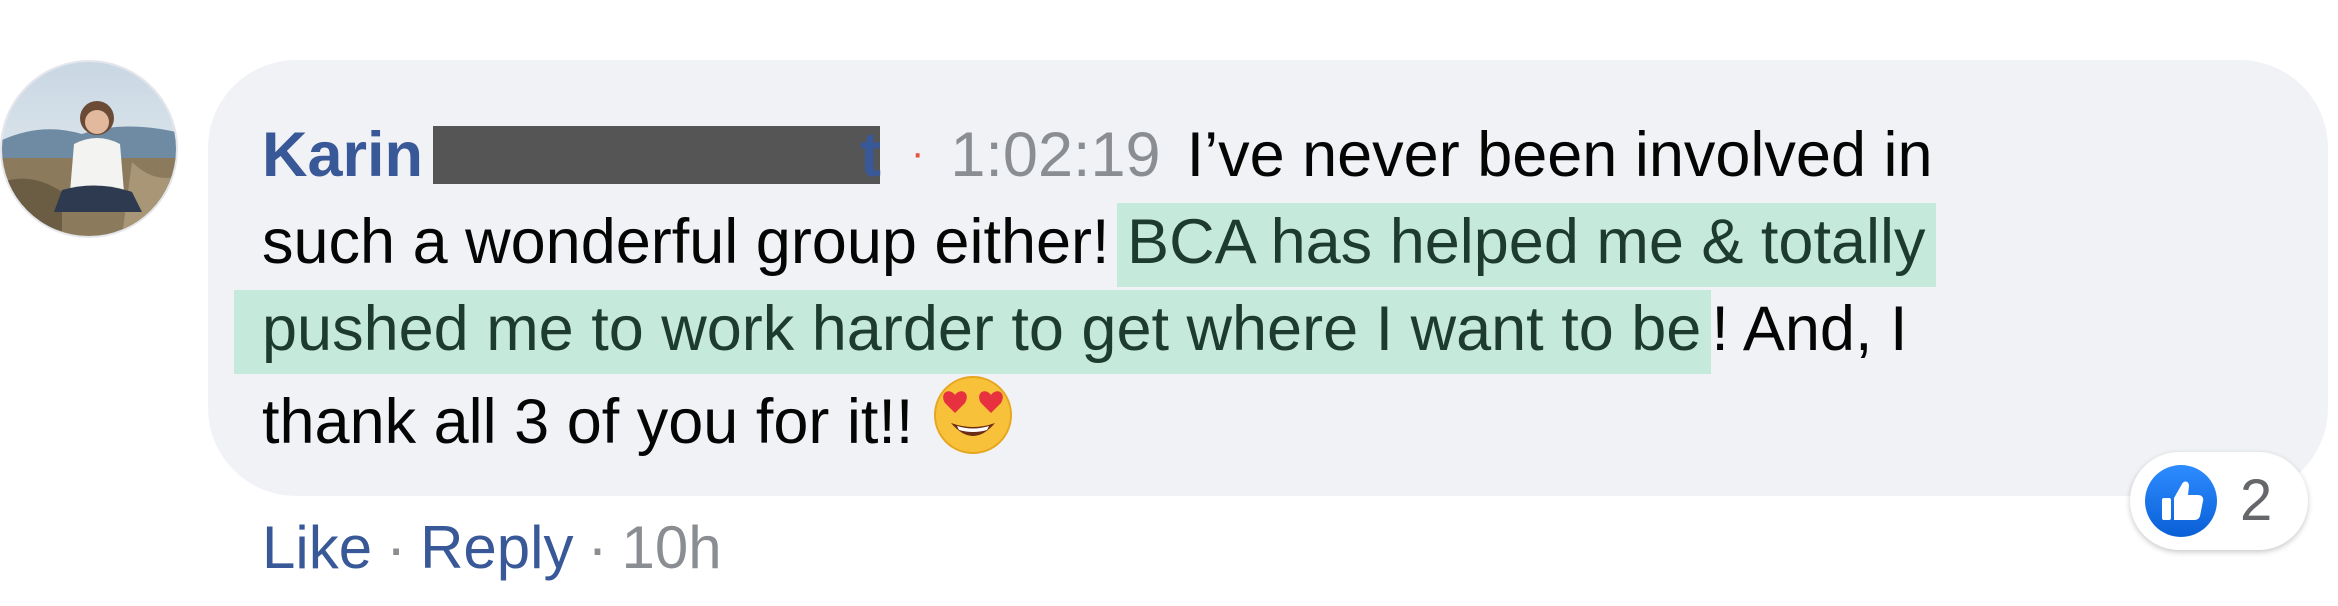  I want to click on comment-age: 10h, so click(671, 547).